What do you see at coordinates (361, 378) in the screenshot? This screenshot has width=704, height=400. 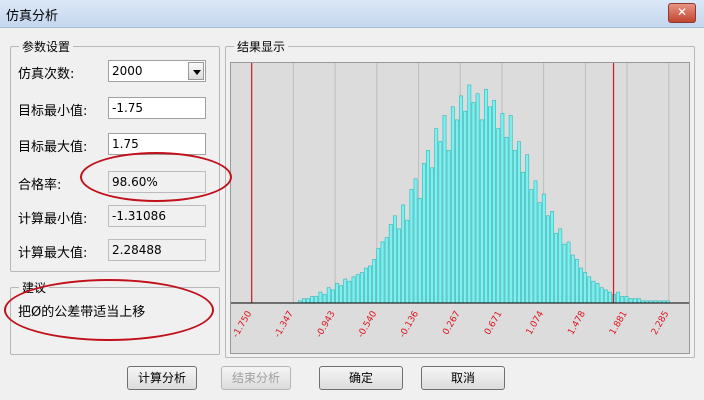 I see `ok-button: 确定` at bounding box center [361, 378].